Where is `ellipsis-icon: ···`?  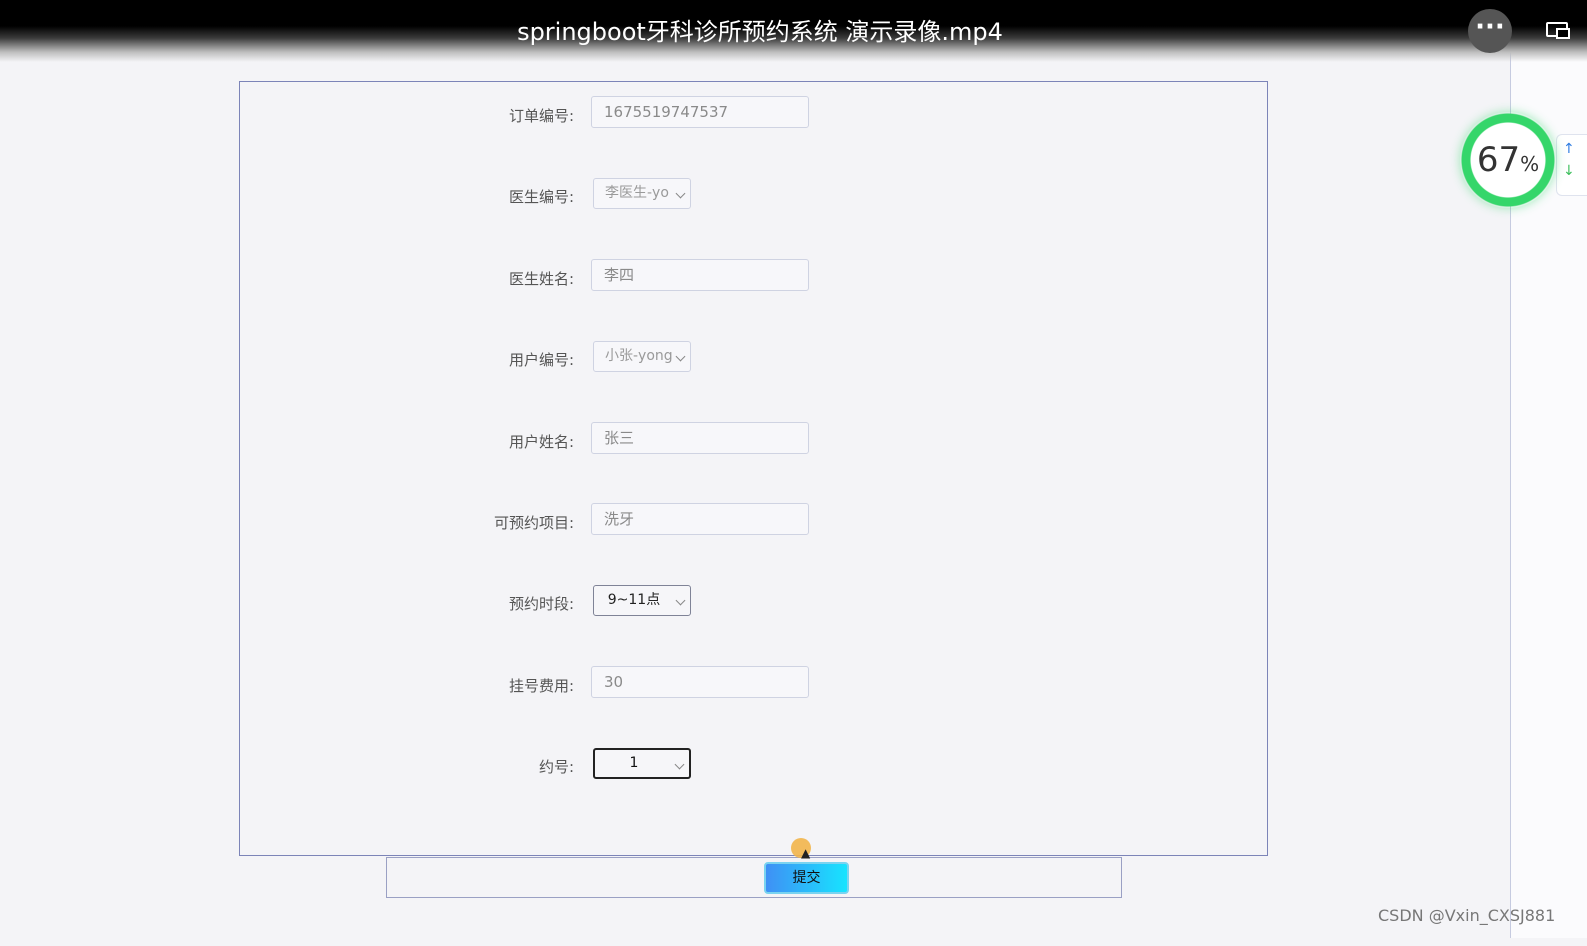 ellipsis-icon: ··· is located at coordinates (1490, 31).